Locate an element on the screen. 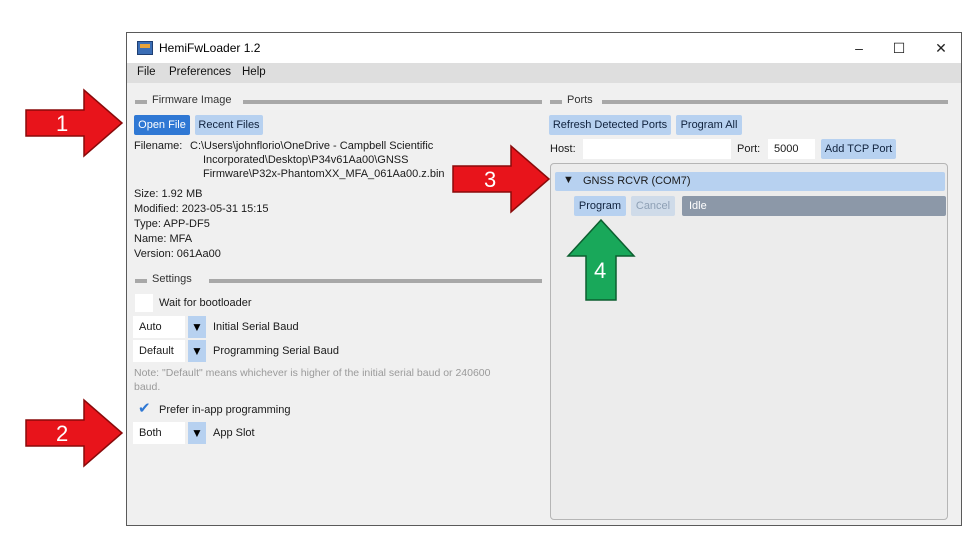  title-bar: HemiFwLoader 1.2 – ☐ ✕ is located at coordinates (544, 48).